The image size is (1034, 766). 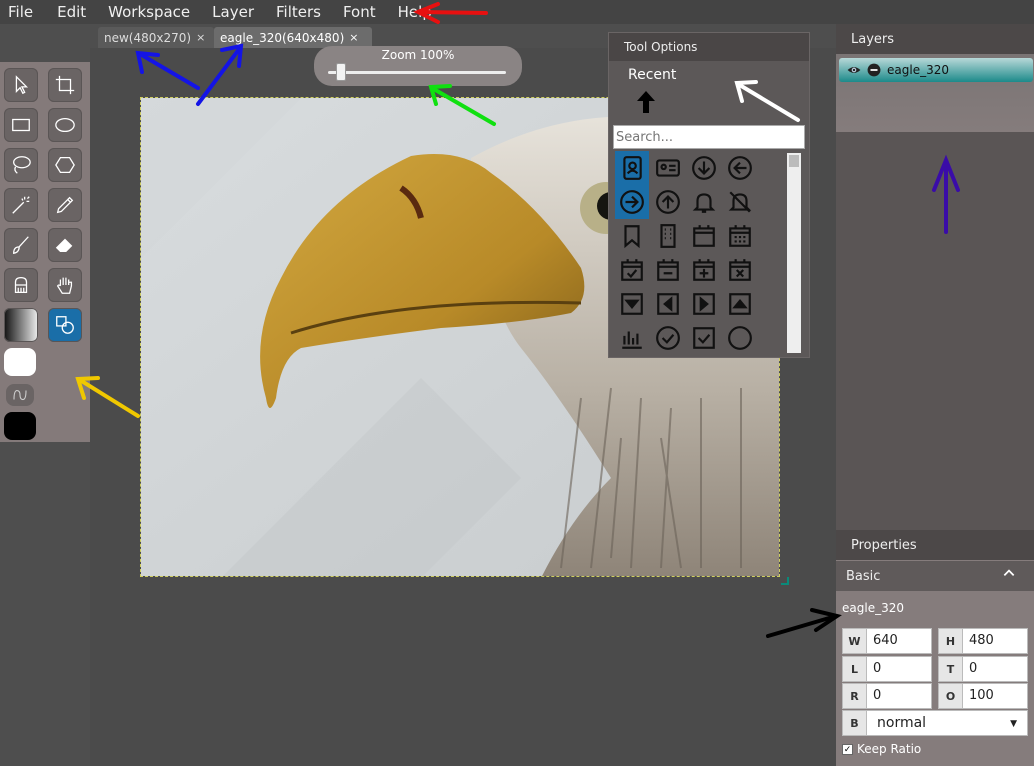 I want to click on hand-icon, so click(x=64, y=285).